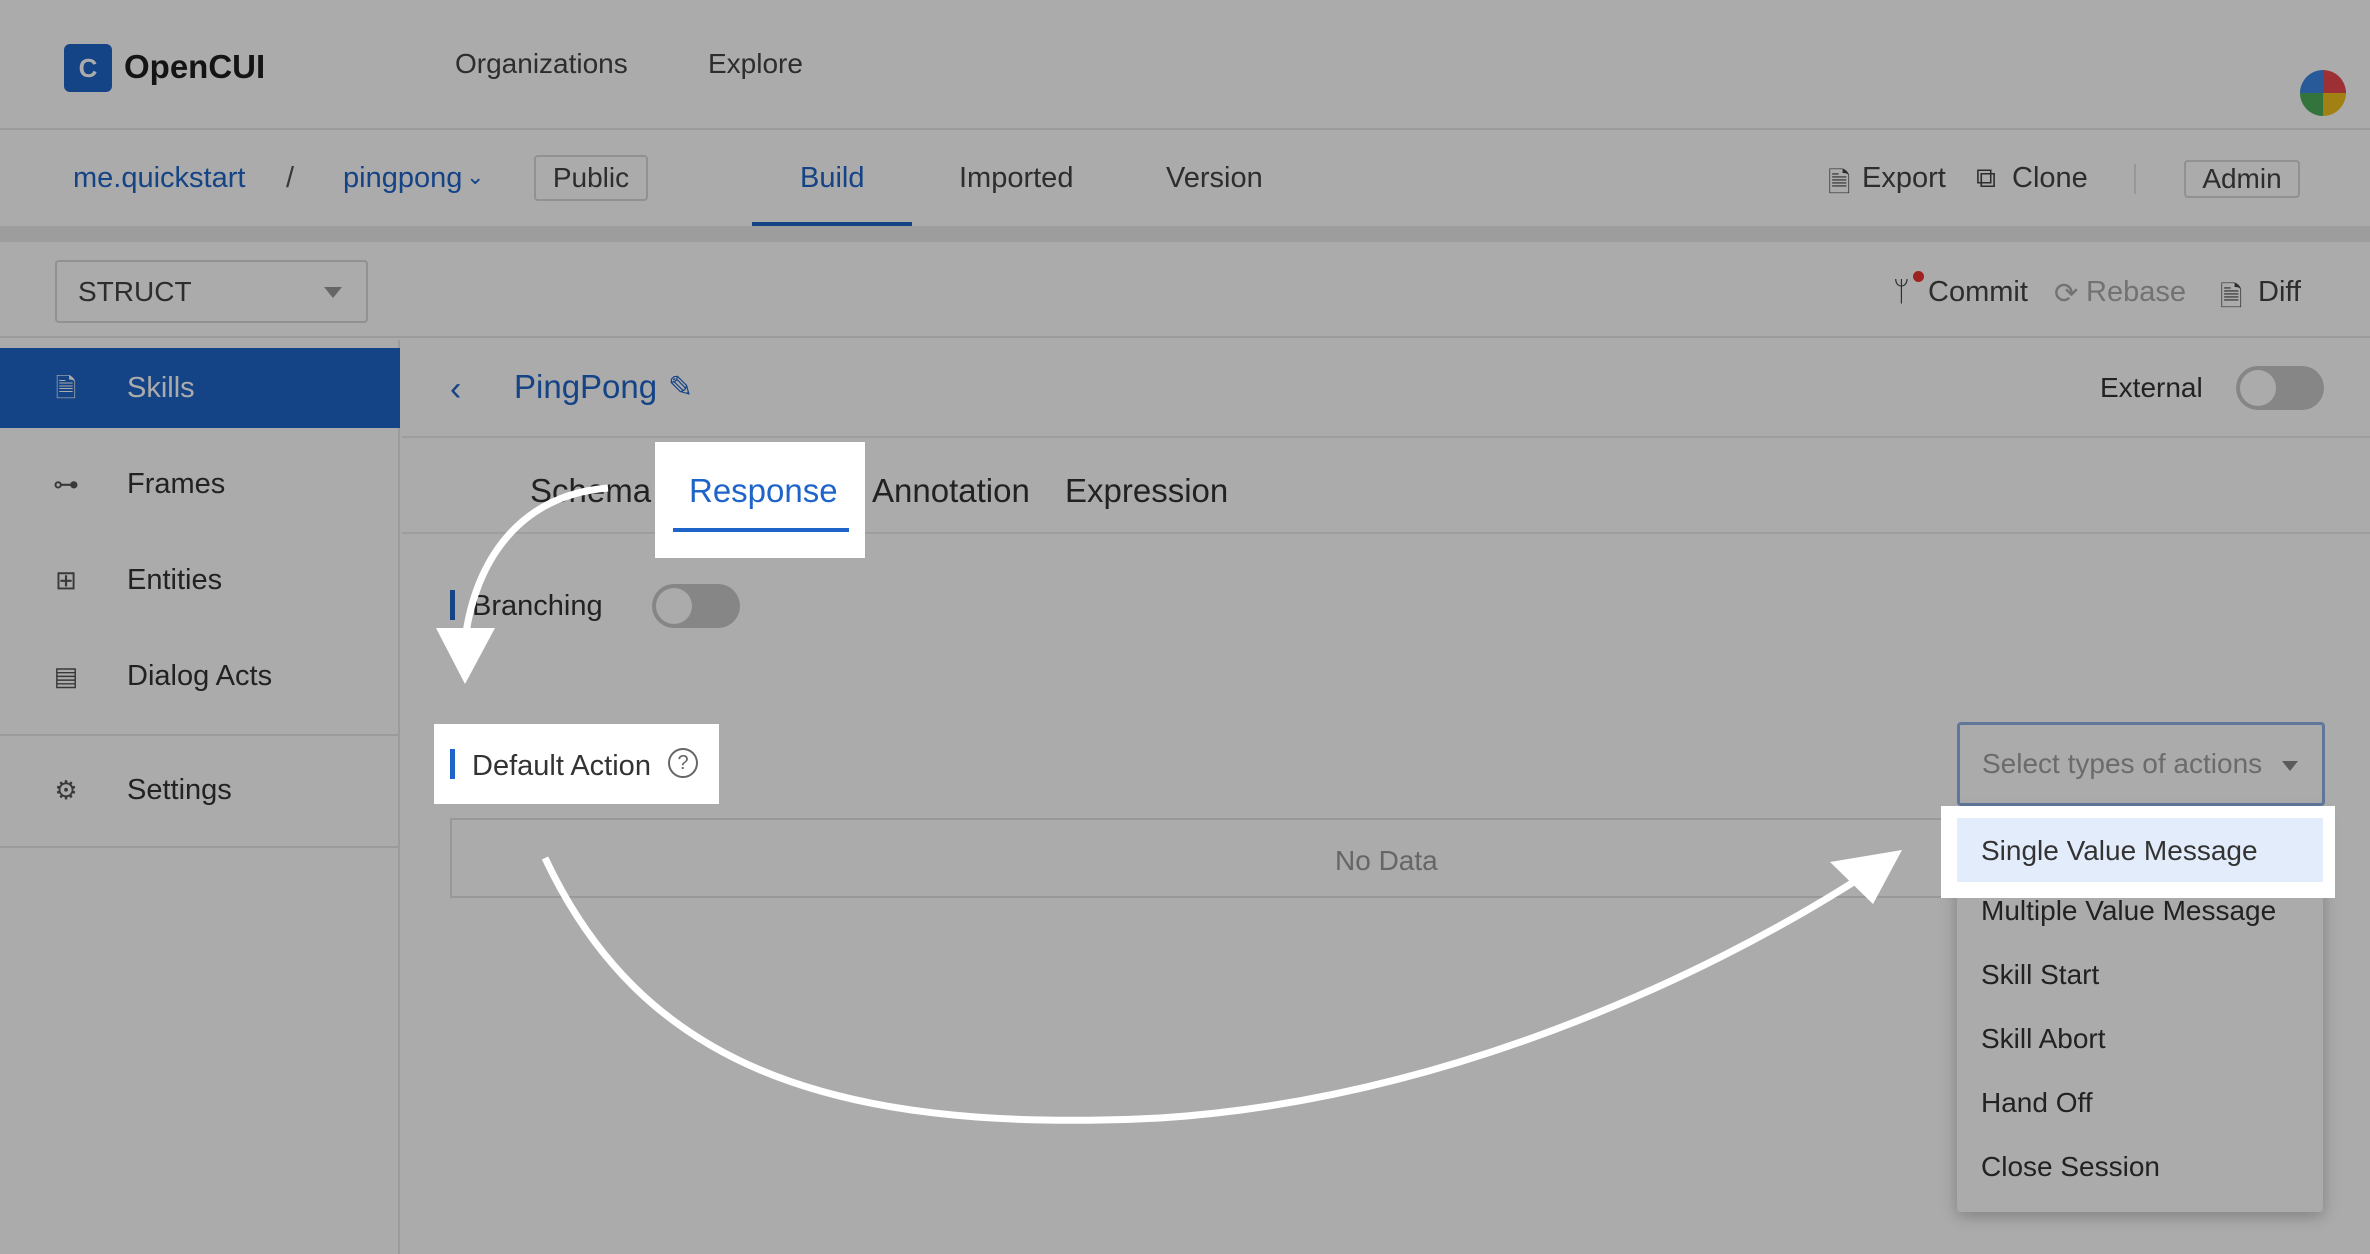 Image resolution: width=2370 pixels, height=1254 pixels. What do you see at coordinates (535, 562) in the screenshot?
I see `arrow-curve-to-default-action` at bounding box center [535, 562].